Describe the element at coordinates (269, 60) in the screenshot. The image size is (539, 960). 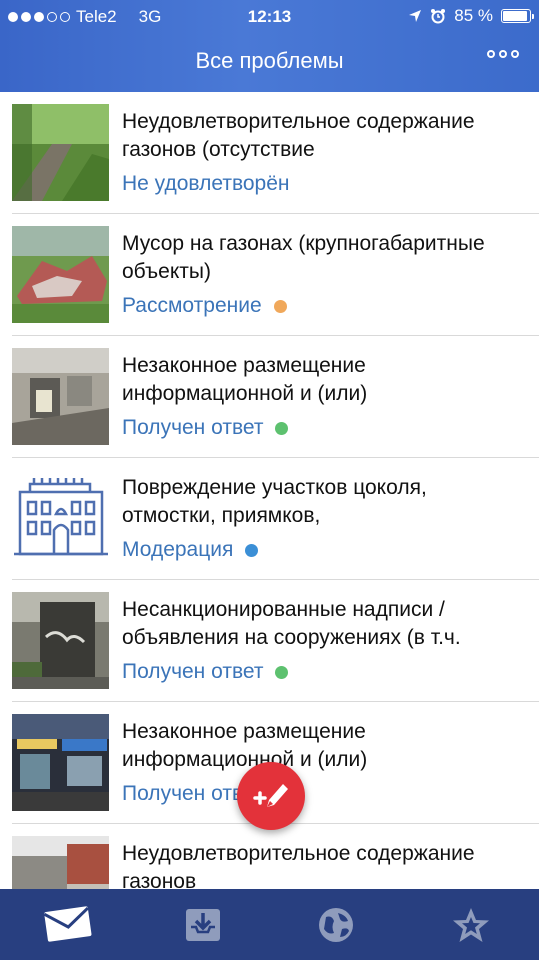
I see `page-title: Все проблемы` at that location.